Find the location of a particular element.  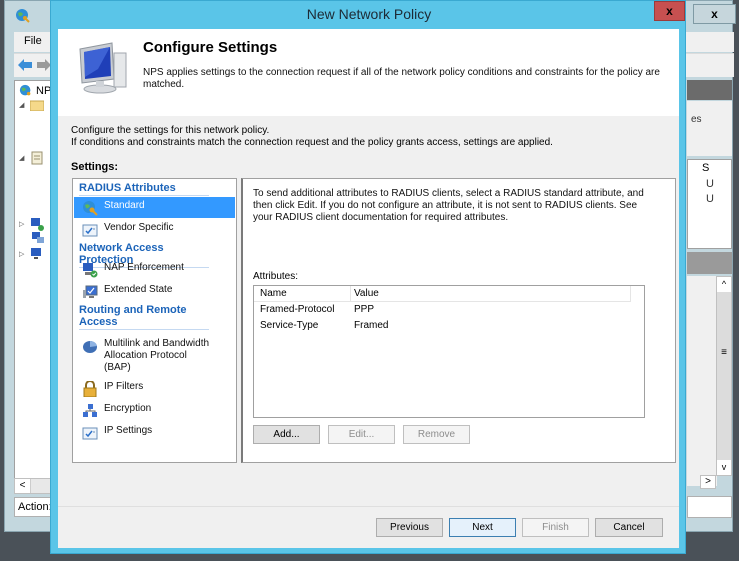

finish-button: Finish is located at coordinates (555, 527).